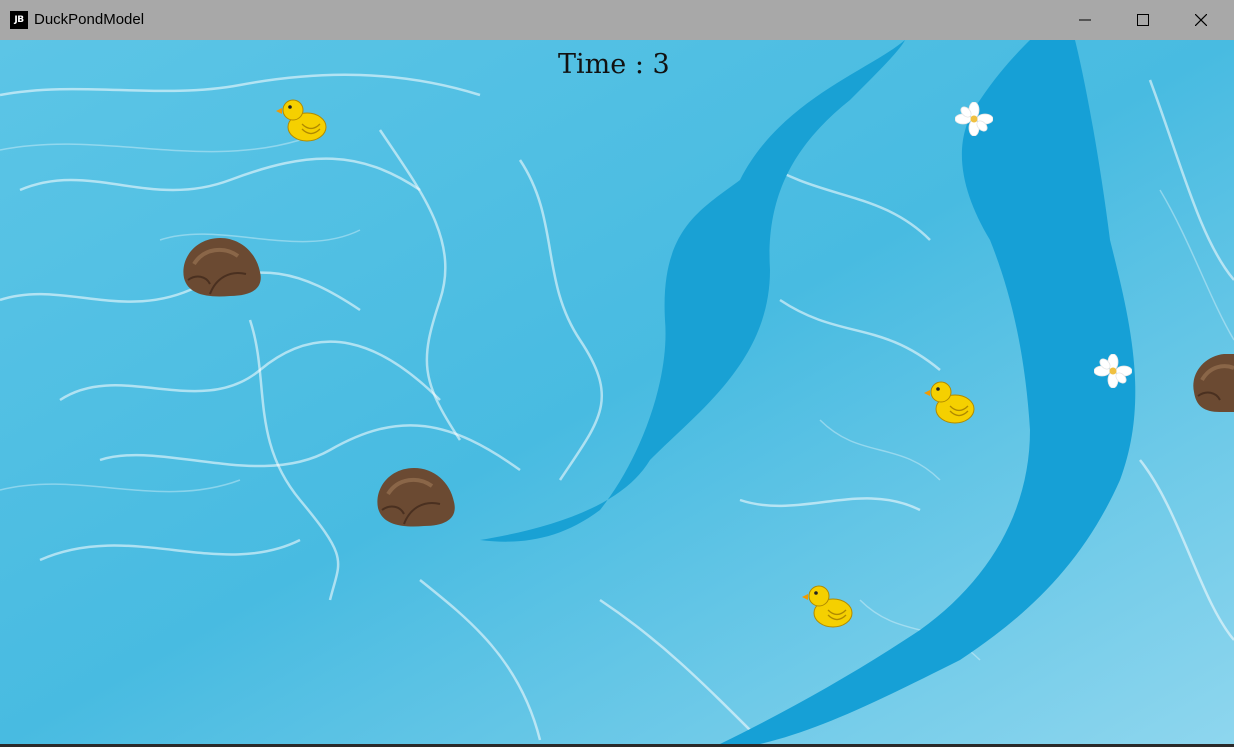 This screenshot has height=747, width=1234. I want to click on close-icon, so click(1201, 20).